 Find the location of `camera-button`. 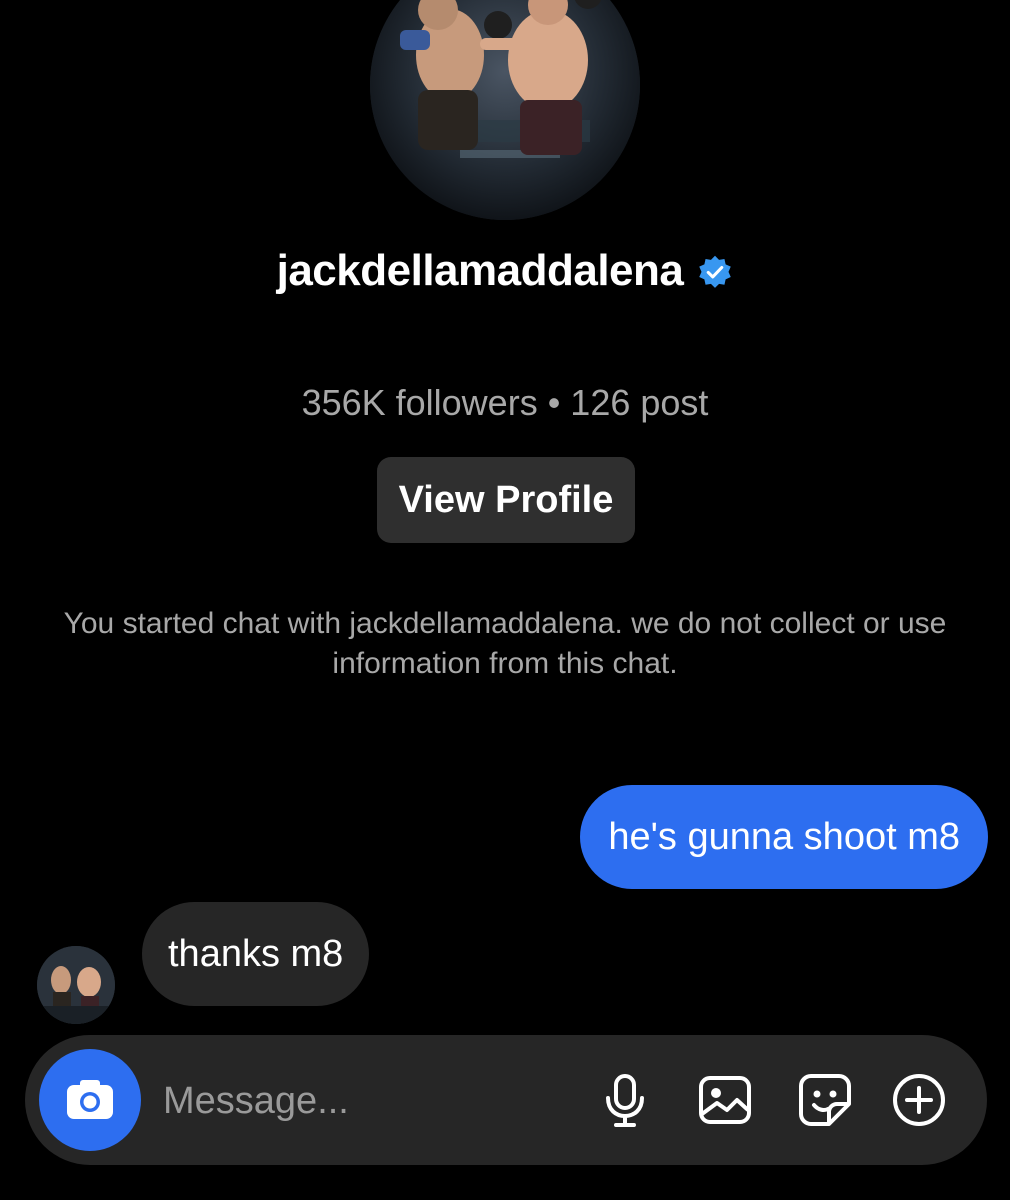

camera-button is located at coordinates (90, 1100).